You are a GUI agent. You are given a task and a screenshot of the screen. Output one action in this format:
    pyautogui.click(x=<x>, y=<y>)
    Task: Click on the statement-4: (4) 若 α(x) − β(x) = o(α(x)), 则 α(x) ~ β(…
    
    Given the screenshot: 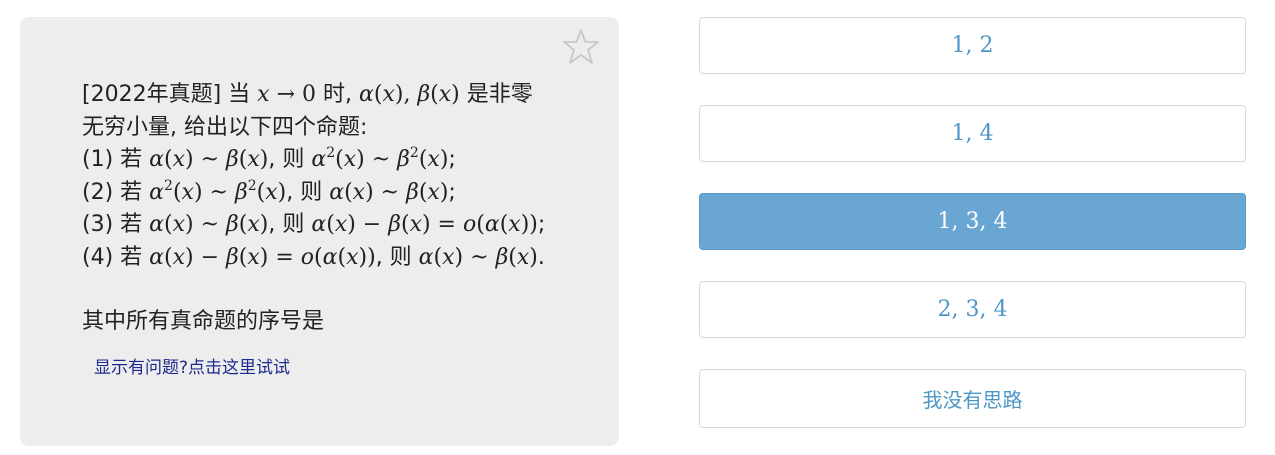 What is the action you would take?
    pyautogui.click(x=313, y=257)
    